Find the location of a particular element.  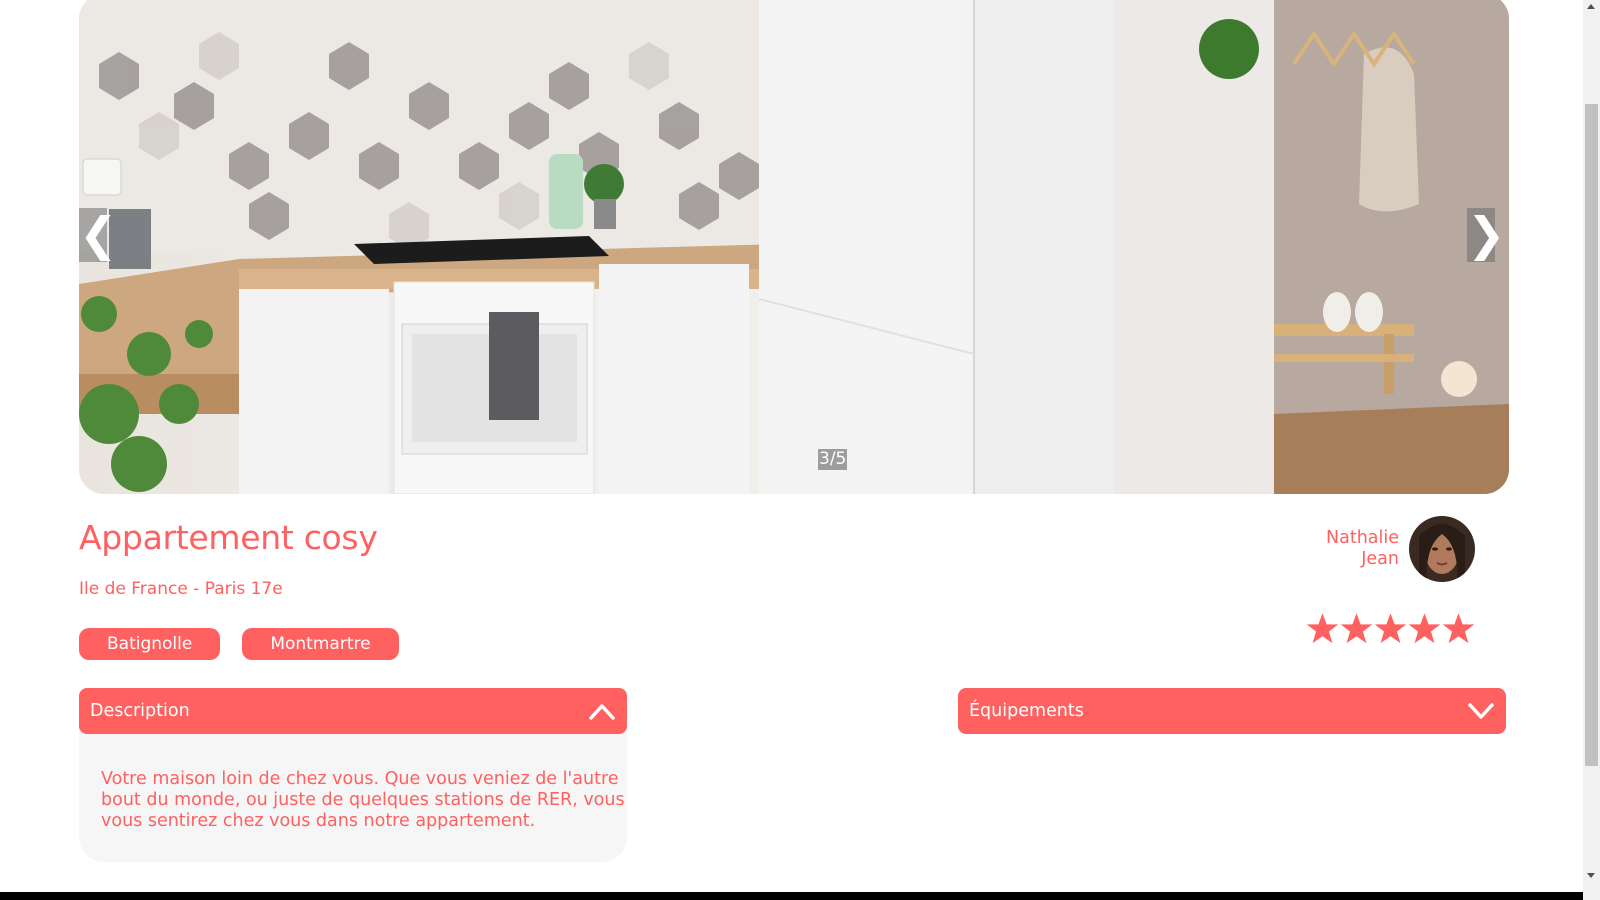

scrollbar-thumb is located at coordinates (1591, 435).